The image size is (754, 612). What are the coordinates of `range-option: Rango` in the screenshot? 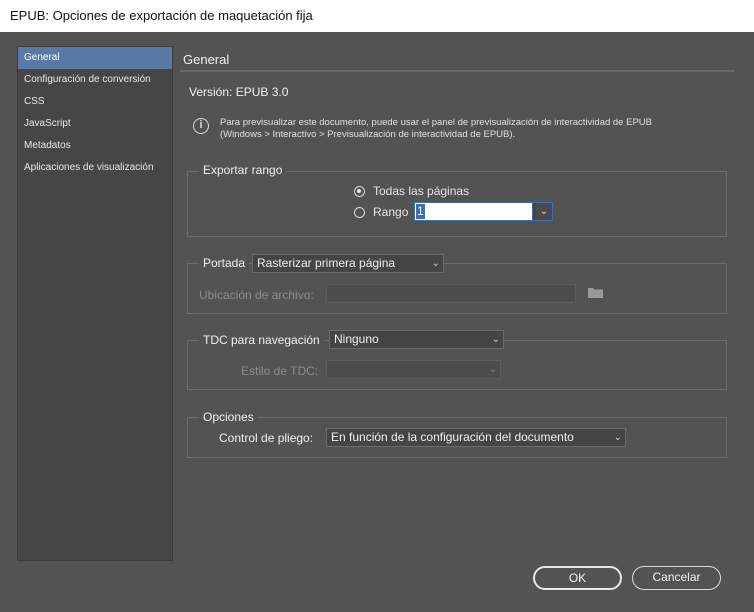 It's located at (381, 212).